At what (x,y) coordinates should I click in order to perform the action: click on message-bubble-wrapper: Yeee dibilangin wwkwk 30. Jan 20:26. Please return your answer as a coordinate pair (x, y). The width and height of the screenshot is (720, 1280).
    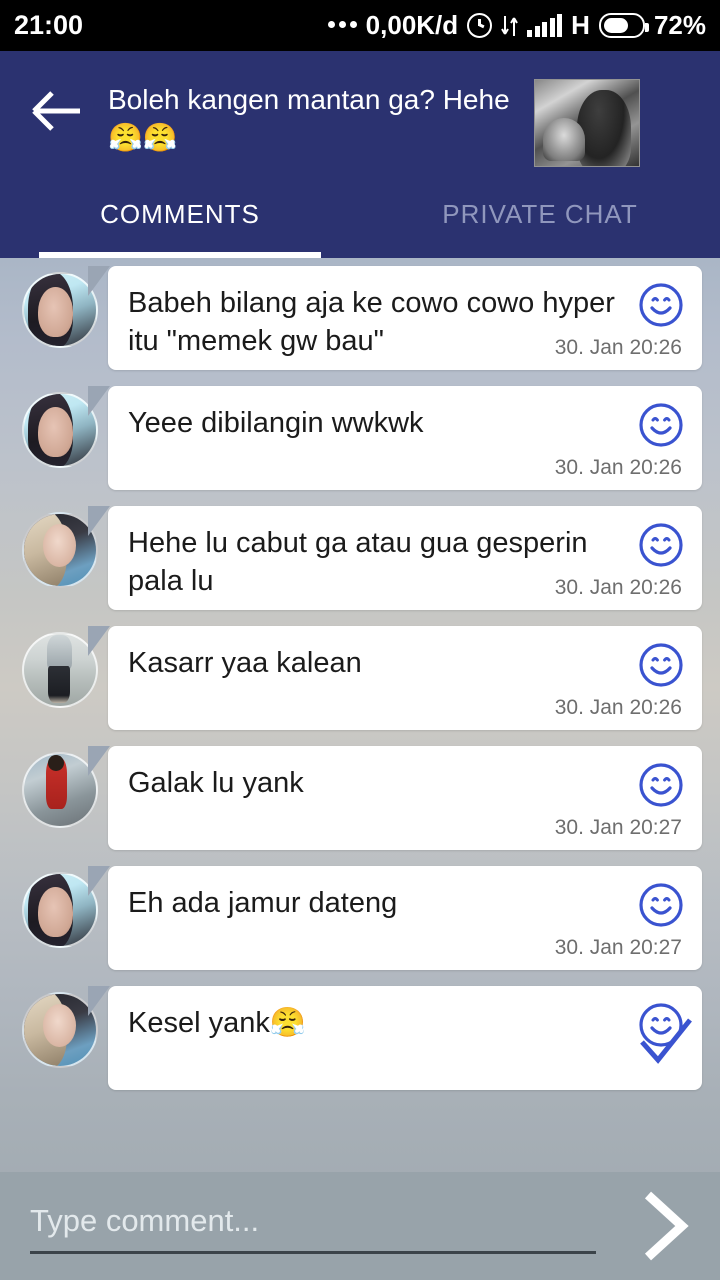
    Looking at the image, I should click on (395, 438).